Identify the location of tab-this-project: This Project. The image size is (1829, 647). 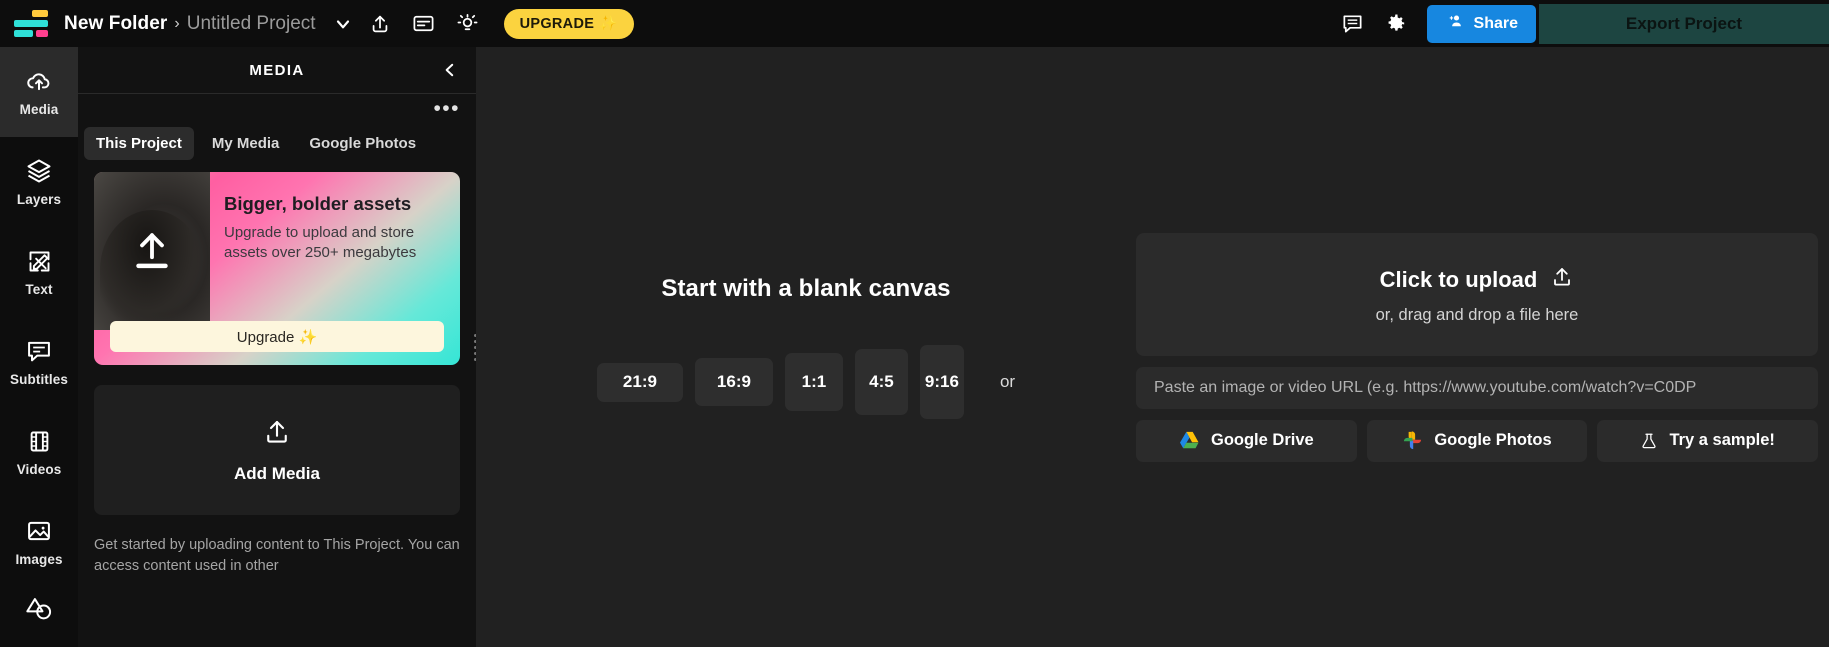
(139, 143).